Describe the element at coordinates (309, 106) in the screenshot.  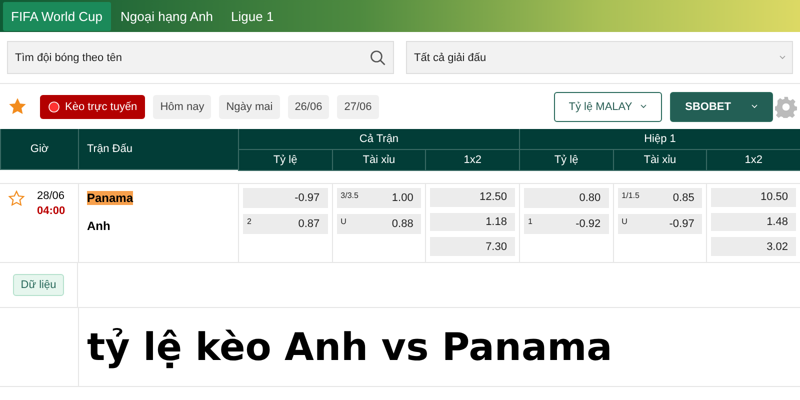
I see `date-chip: 26/06` at that location.